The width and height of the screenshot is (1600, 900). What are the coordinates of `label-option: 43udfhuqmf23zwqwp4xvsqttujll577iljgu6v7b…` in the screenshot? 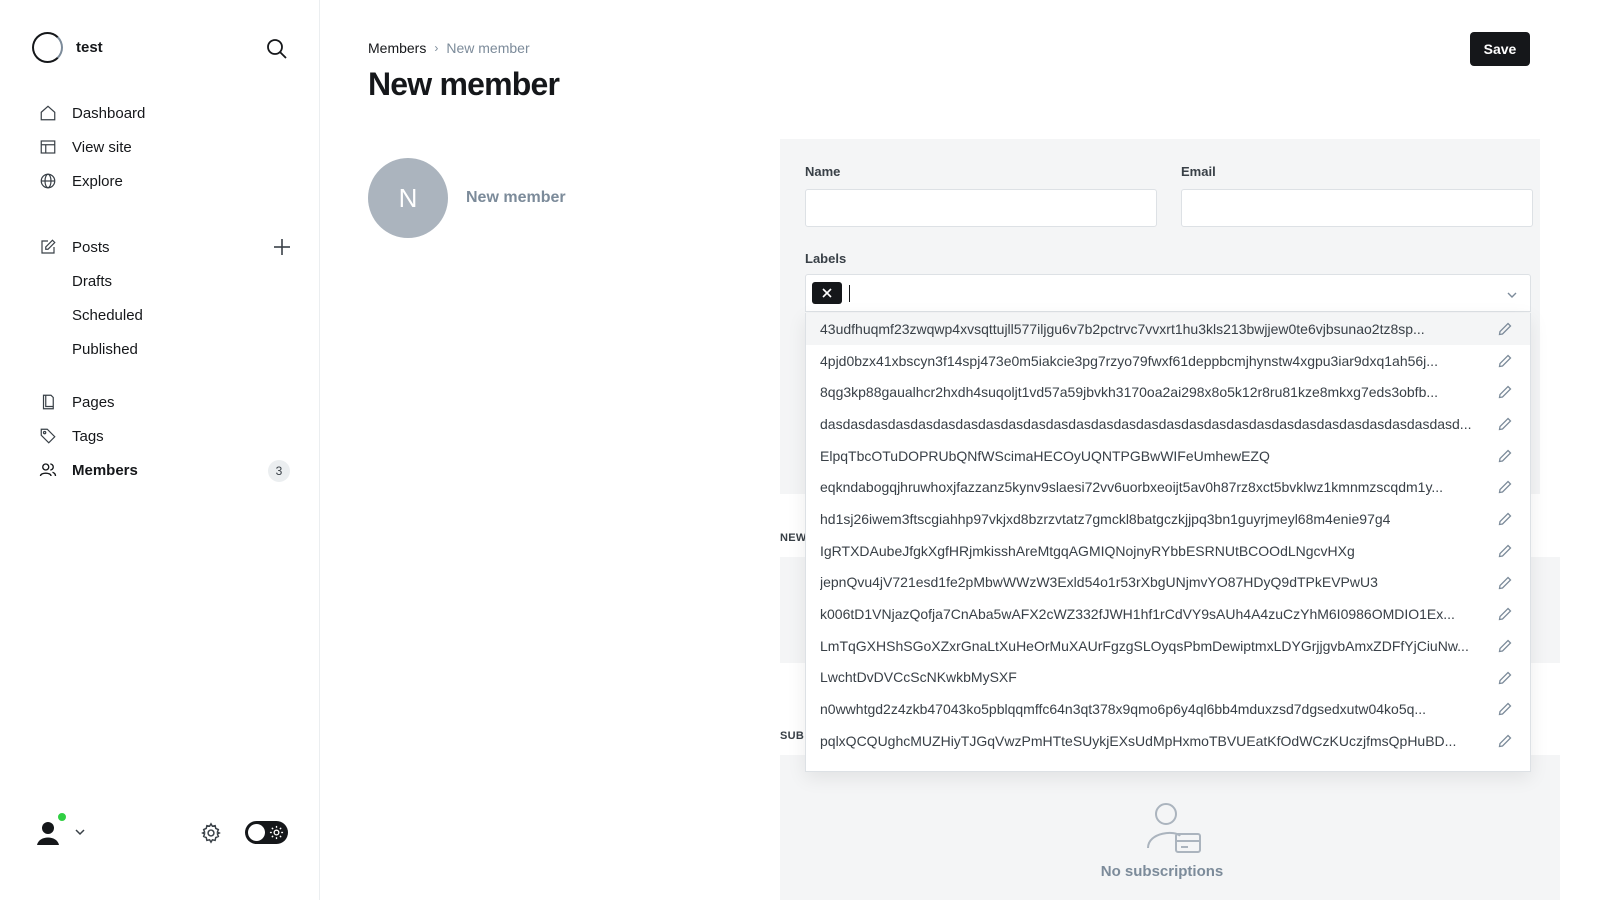 It's located at (1168, 329).